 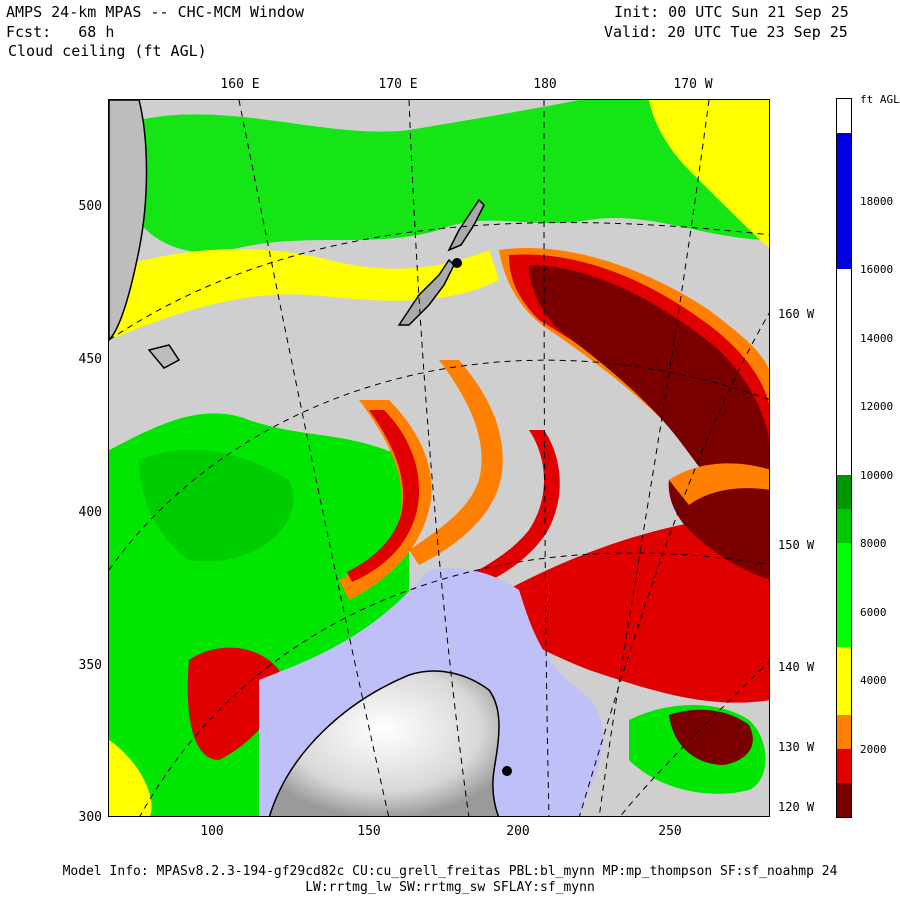 I want to click on top-lon-label: 180, so click(x=545, y=84).